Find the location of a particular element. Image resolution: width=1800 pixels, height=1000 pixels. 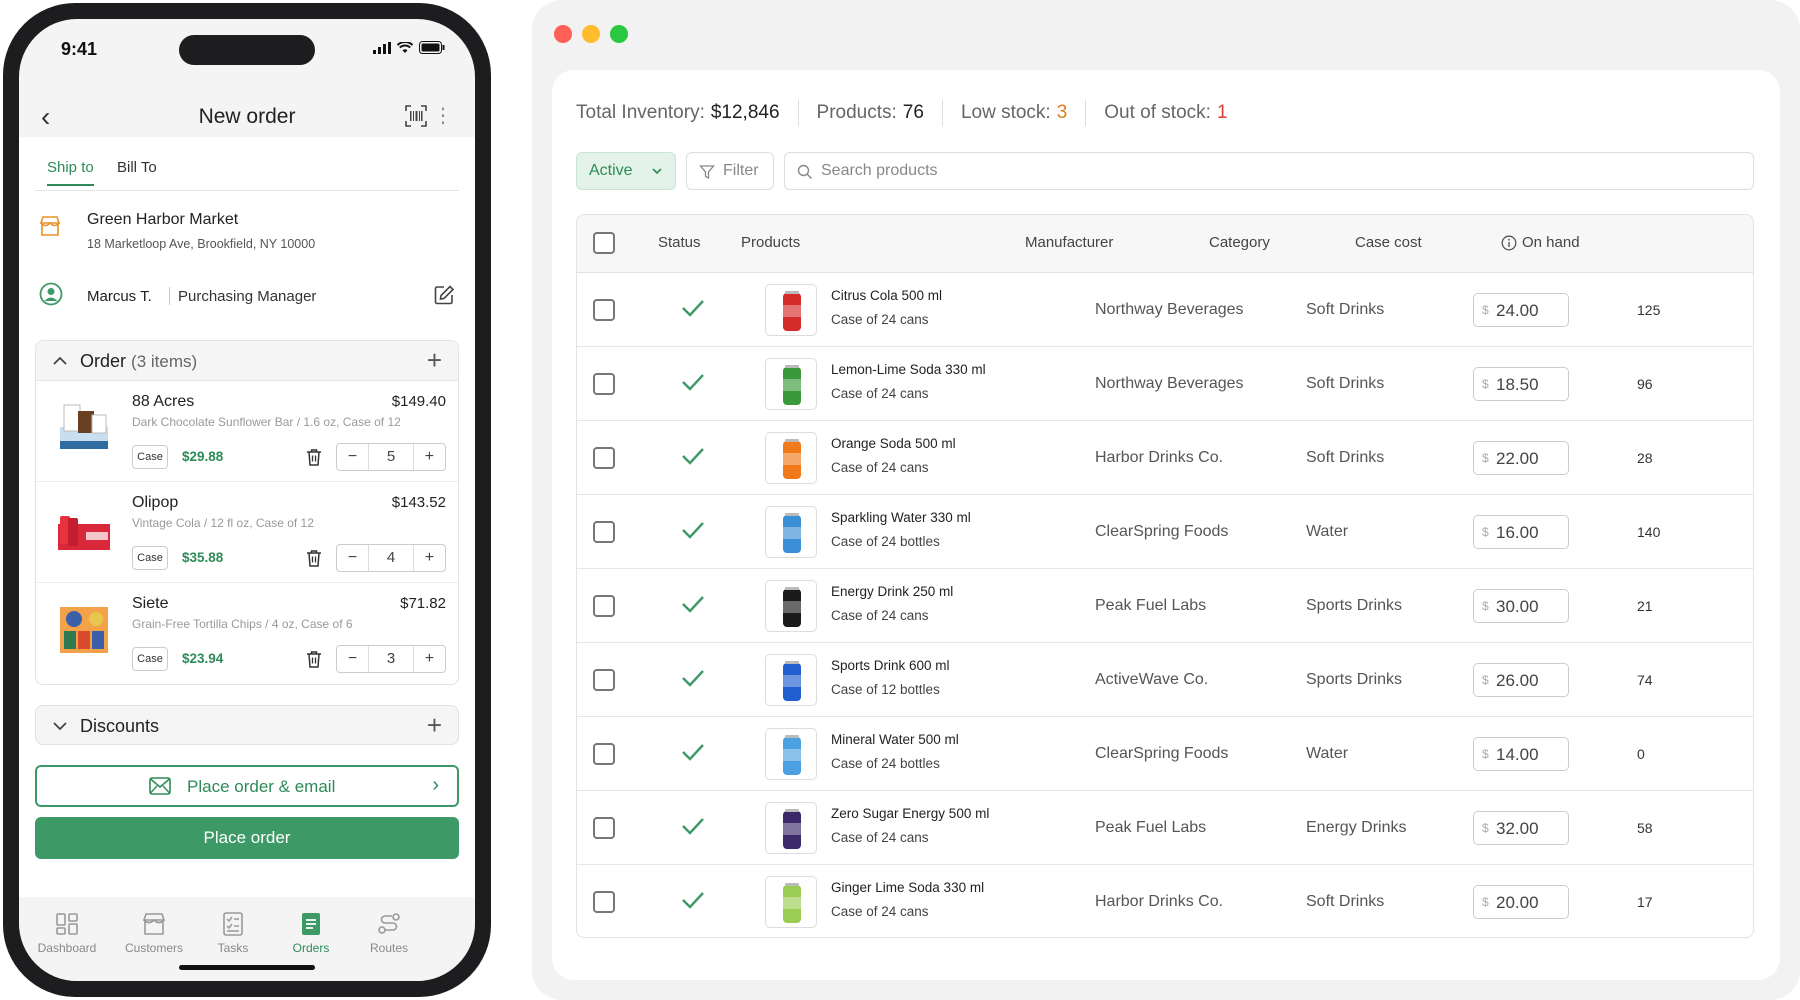

status-time: 9:41 is located at coordinates (79, 49).